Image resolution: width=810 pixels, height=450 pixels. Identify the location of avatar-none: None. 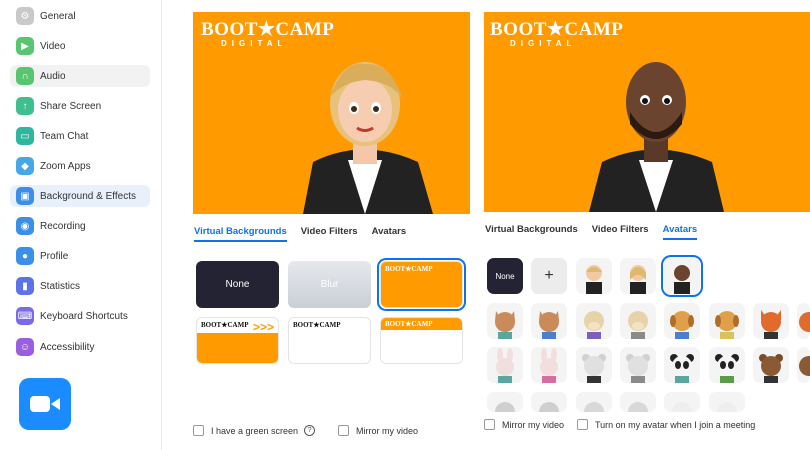
(505, 276).